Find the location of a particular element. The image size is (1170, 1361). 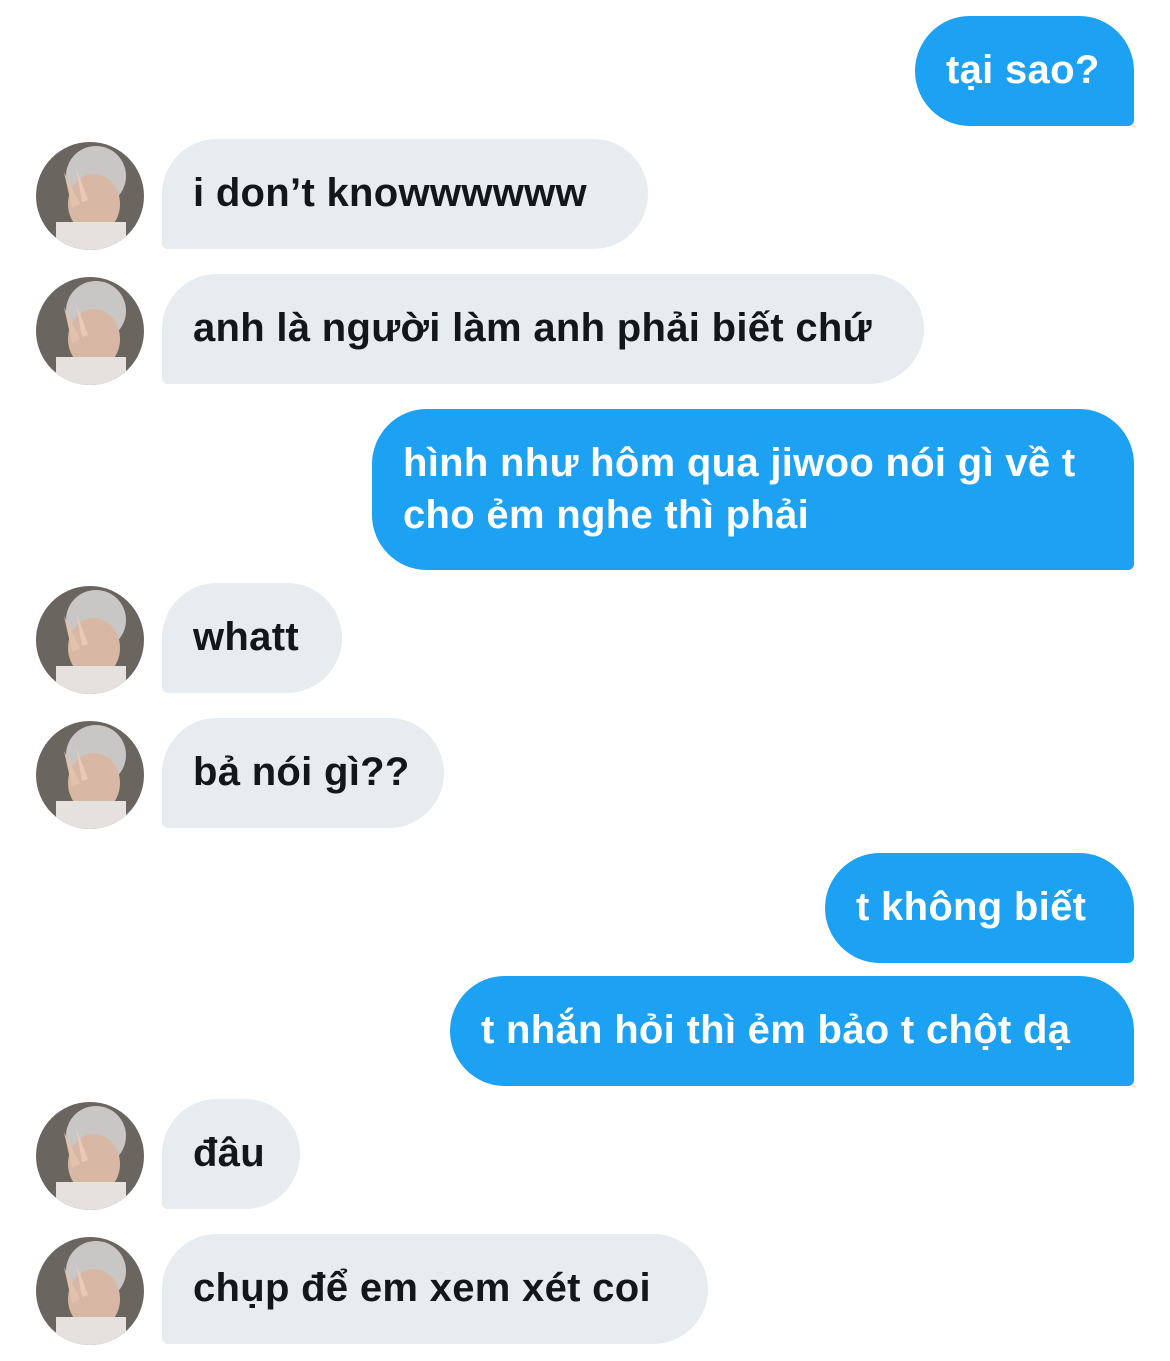

received-message-bubble: bả nói gì?? is located at coordinates (303, 773).